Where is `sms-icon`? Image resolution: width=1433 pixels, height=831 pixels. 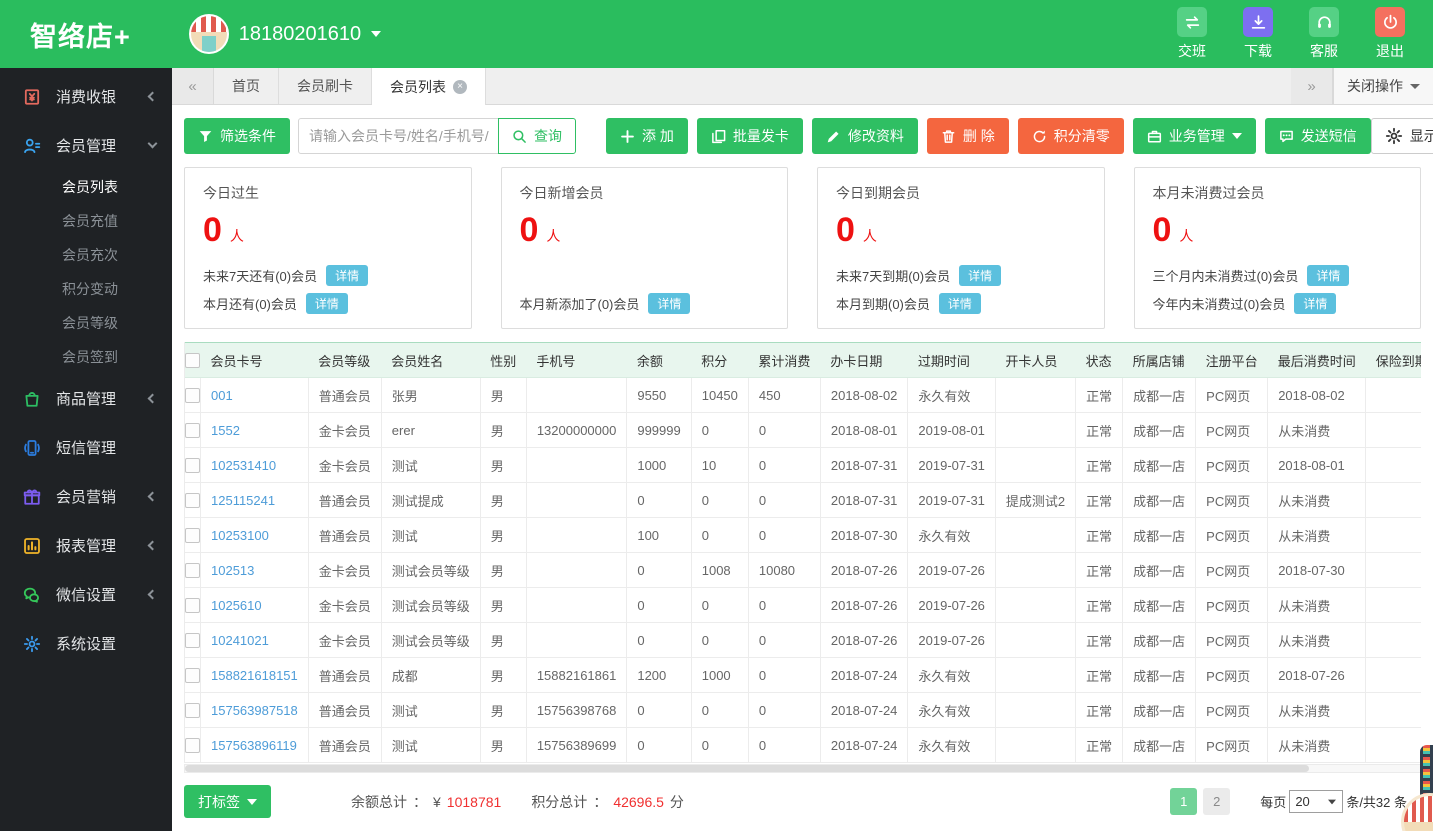 sms-icon is located at coordinates (32, 448).